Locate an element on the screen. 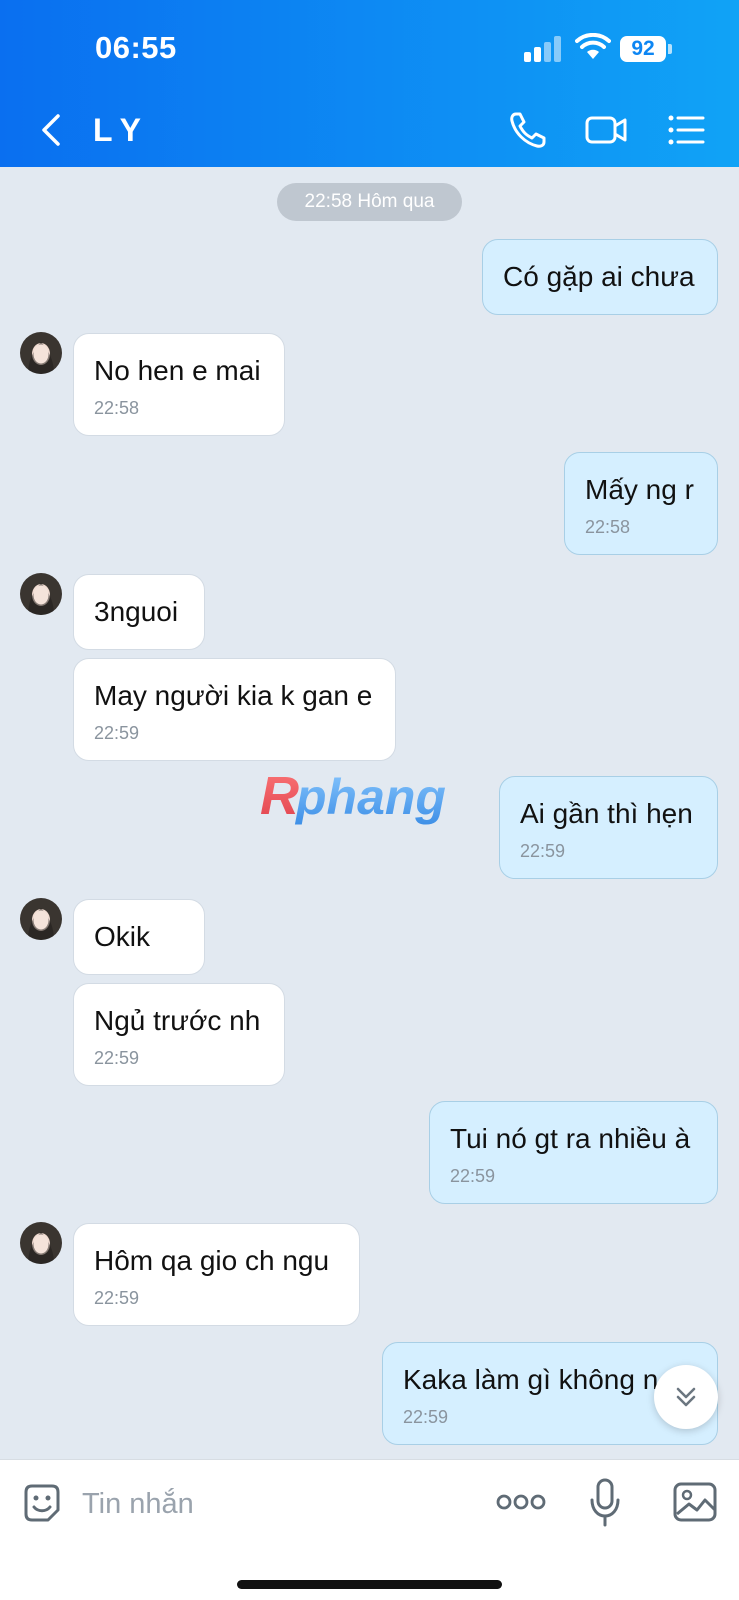  message-text: Ai gần thì hẹn is located at coordinates (606, 813).